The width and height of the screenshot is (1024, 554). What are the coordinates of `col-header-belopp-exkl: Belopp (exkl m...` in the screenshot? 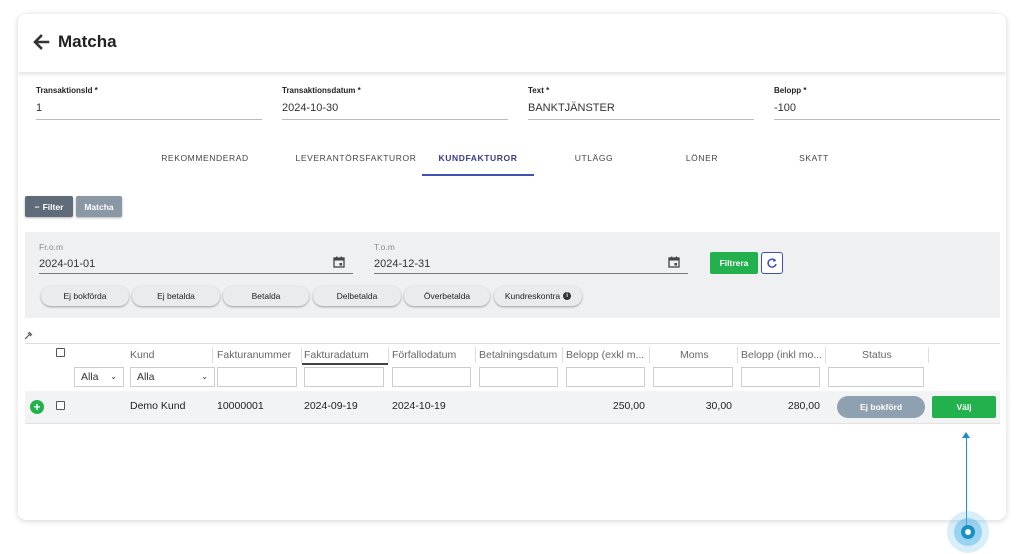 It's located at (607, 355).